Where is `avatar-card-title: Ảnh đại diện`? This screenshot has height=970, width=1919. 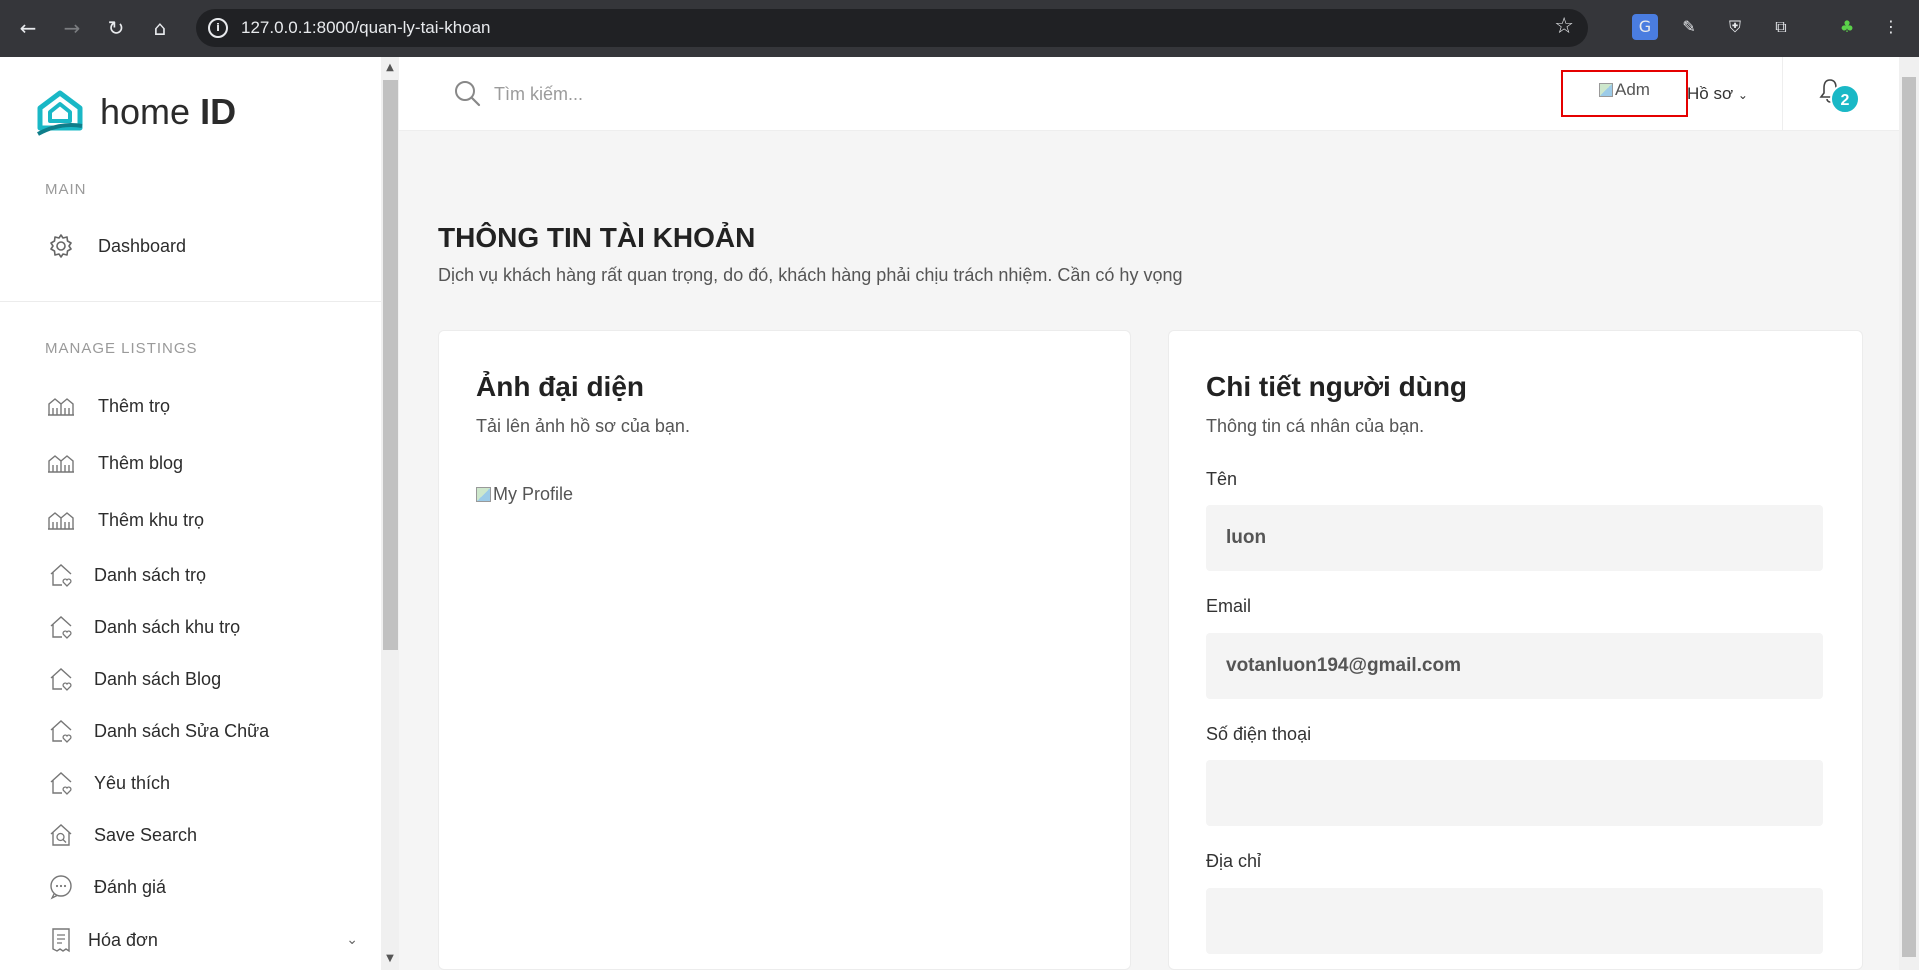
avatar-card-title: Ảnh đại diện is located at coordinates (560, 386).